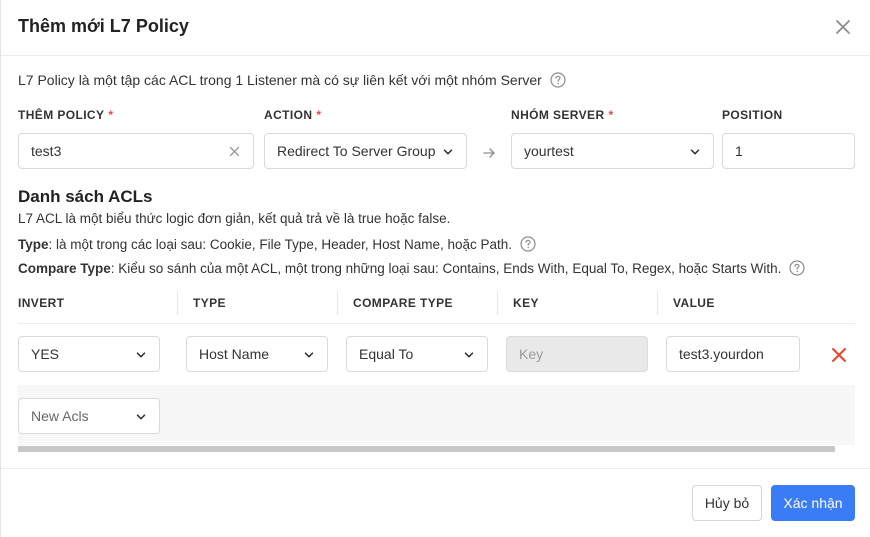 The width and height of the screenshot is (870, 537). What do you see at coordinates (727, 503) in the screenshot?
I see `cancel-button: Hủy bỏ` at bounding box center [727, 503].